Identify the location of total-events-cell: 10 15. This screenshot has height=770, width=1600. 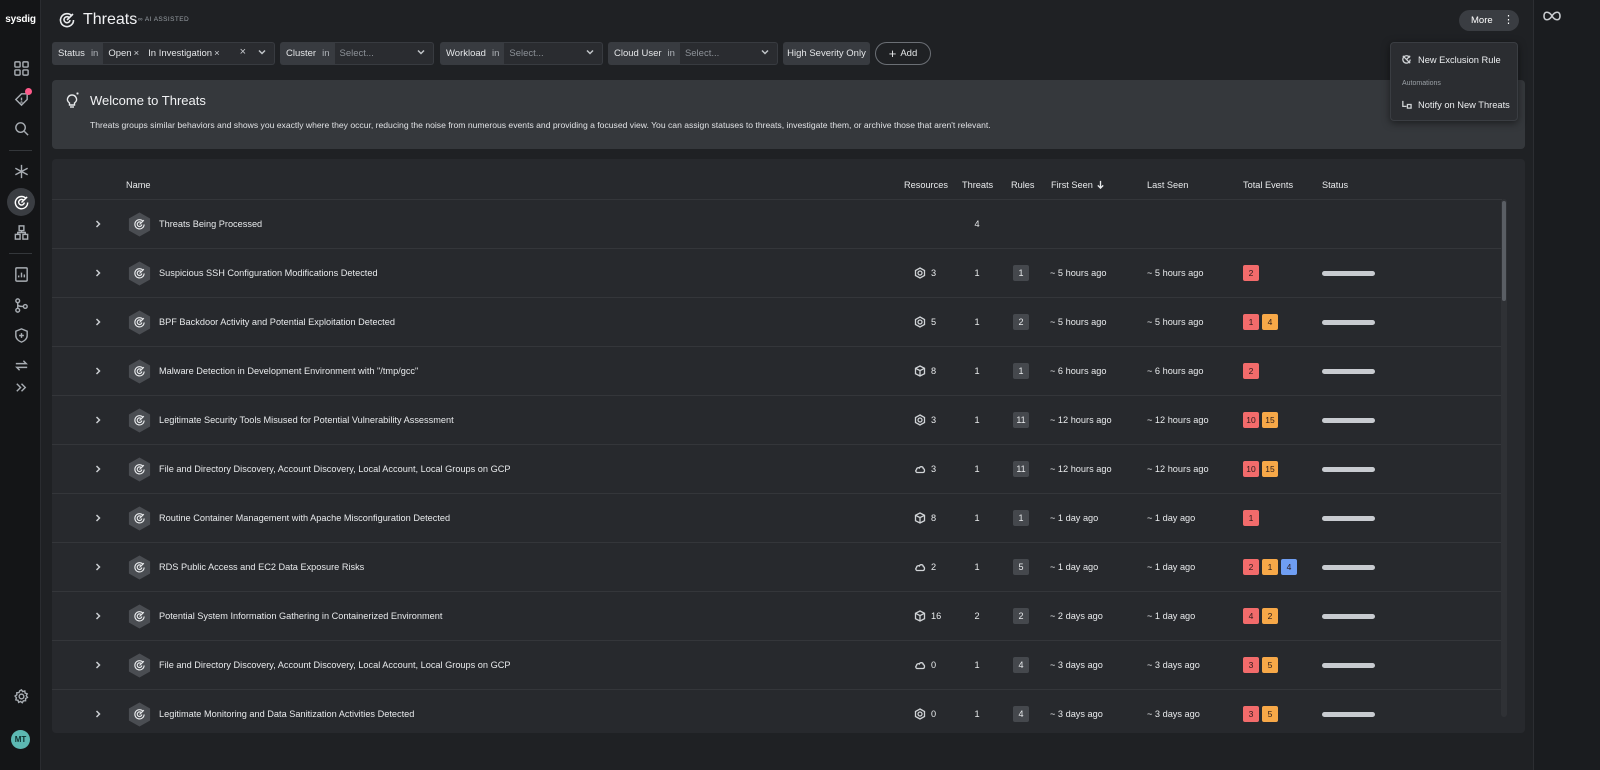
(1262, 469).